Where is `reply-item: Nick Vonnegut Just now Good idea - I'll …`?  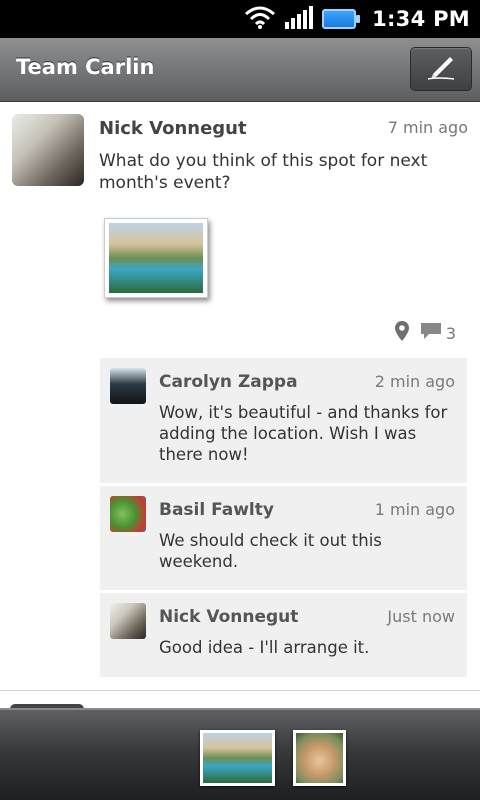
reply-item: Nick Vonnegut Just now Good idea - I'll … is located at coordinates (283, 635).